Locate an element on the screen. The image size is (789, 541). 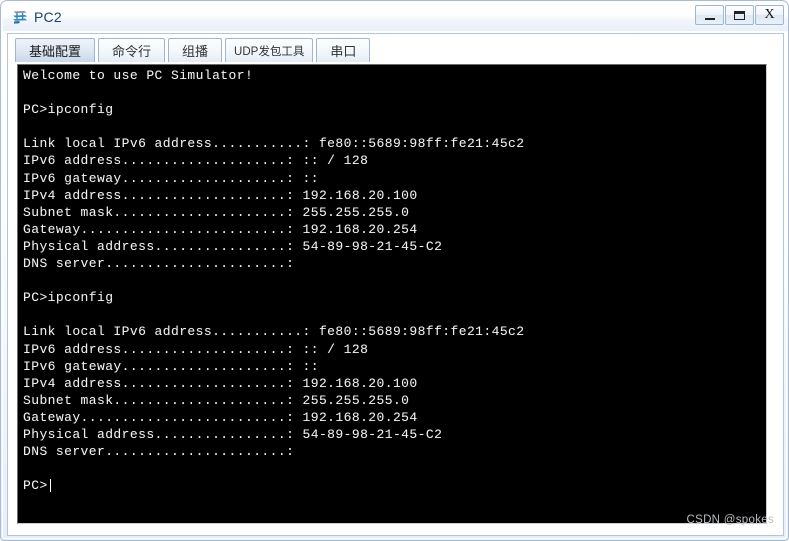
tab-serial-port: 串口 is located at coordinates (343, 50).